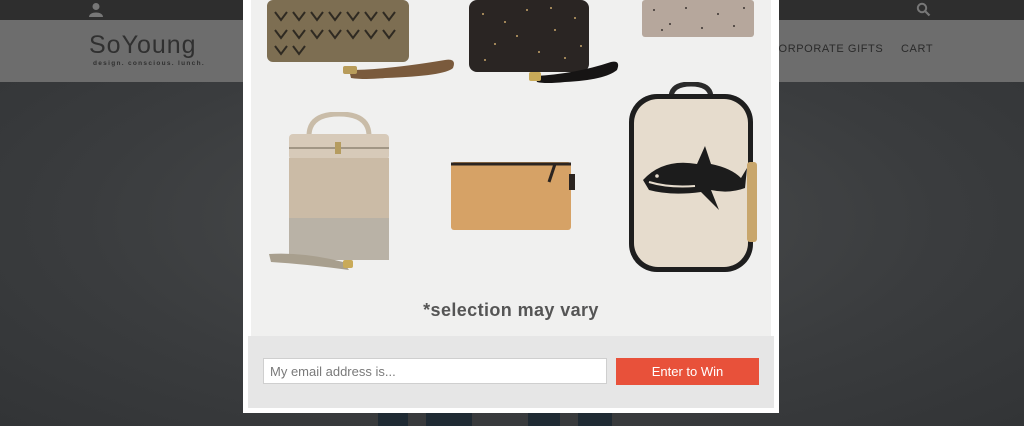 Image resolution: width=1024 pixels, height=426 pixels. I want to click on logo-tagline: design. conscious. lunch., so click(149, 63).